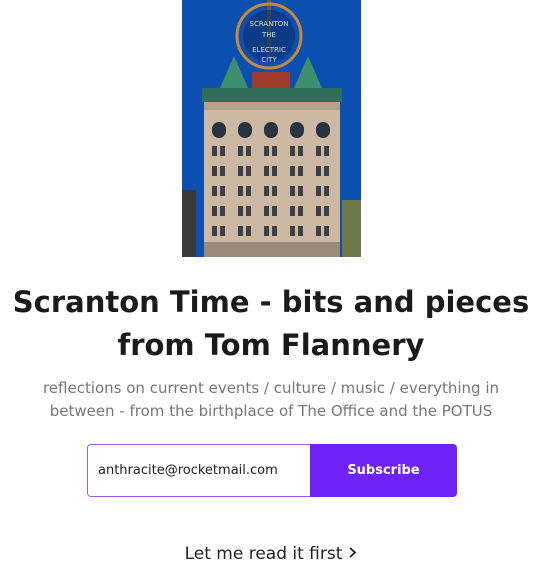 The width and height of the screenshot is (542, 581). I want to click on read-first-link: Let me read it first, so click(271, 554).